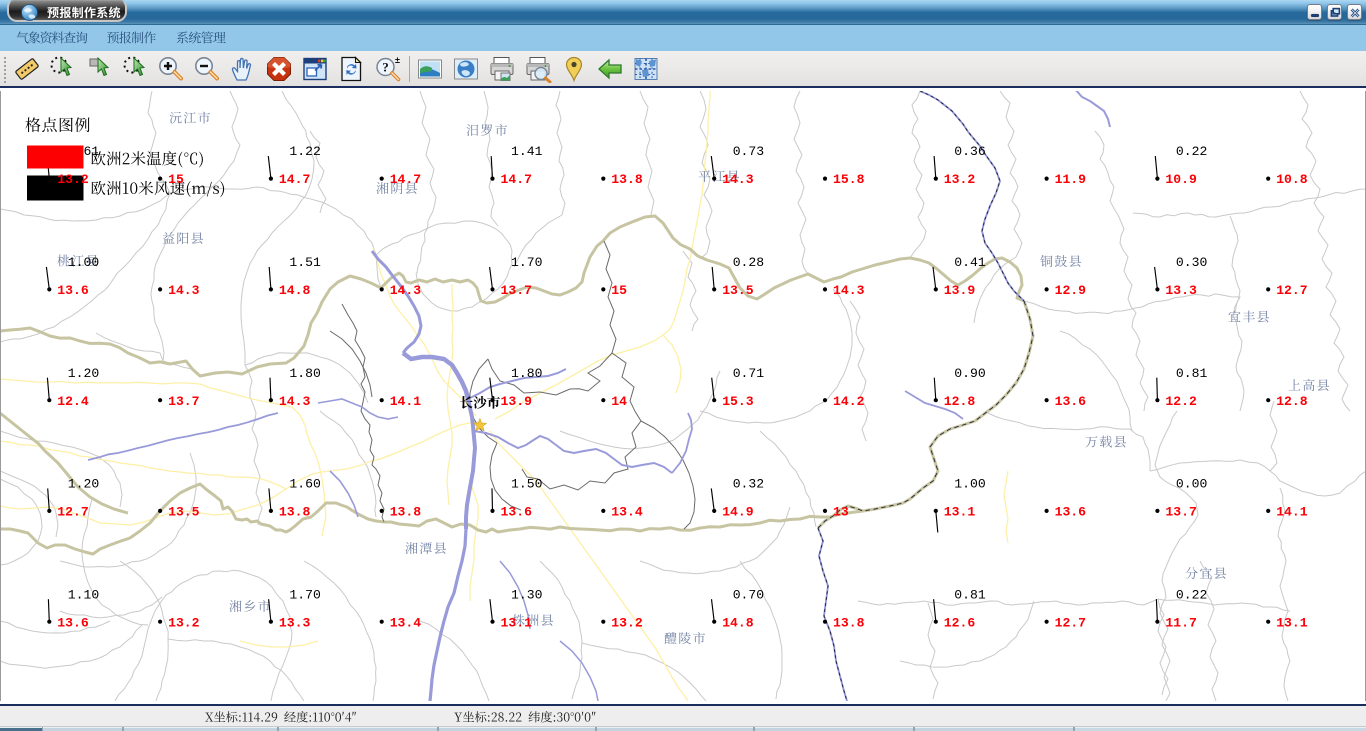  Describe the element at coordinates (738, 511) in the screenshot. I see `svg-text: 14.9` at that location.